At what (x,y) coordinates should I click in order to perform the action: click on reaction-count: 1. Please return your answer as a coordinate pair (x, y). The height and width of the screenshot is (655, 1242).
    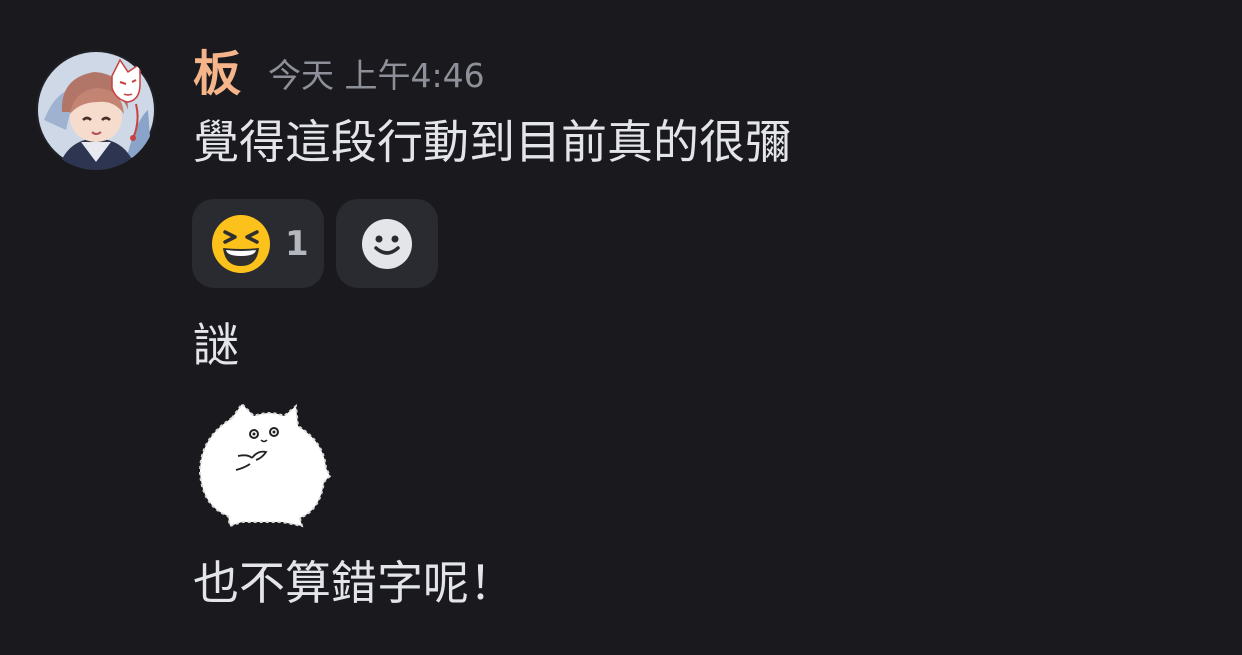
    Looking at the image, I should click on (297, 243).